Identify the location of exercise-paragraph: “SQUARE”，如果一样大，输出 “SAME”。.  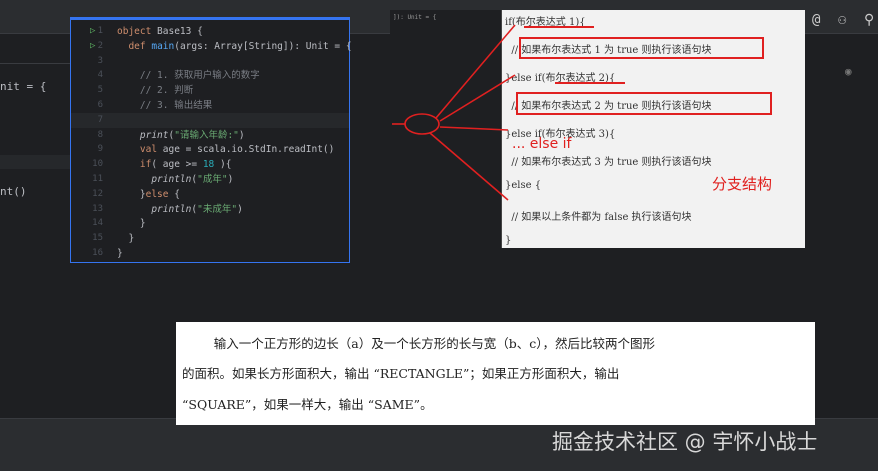
(307, 404).